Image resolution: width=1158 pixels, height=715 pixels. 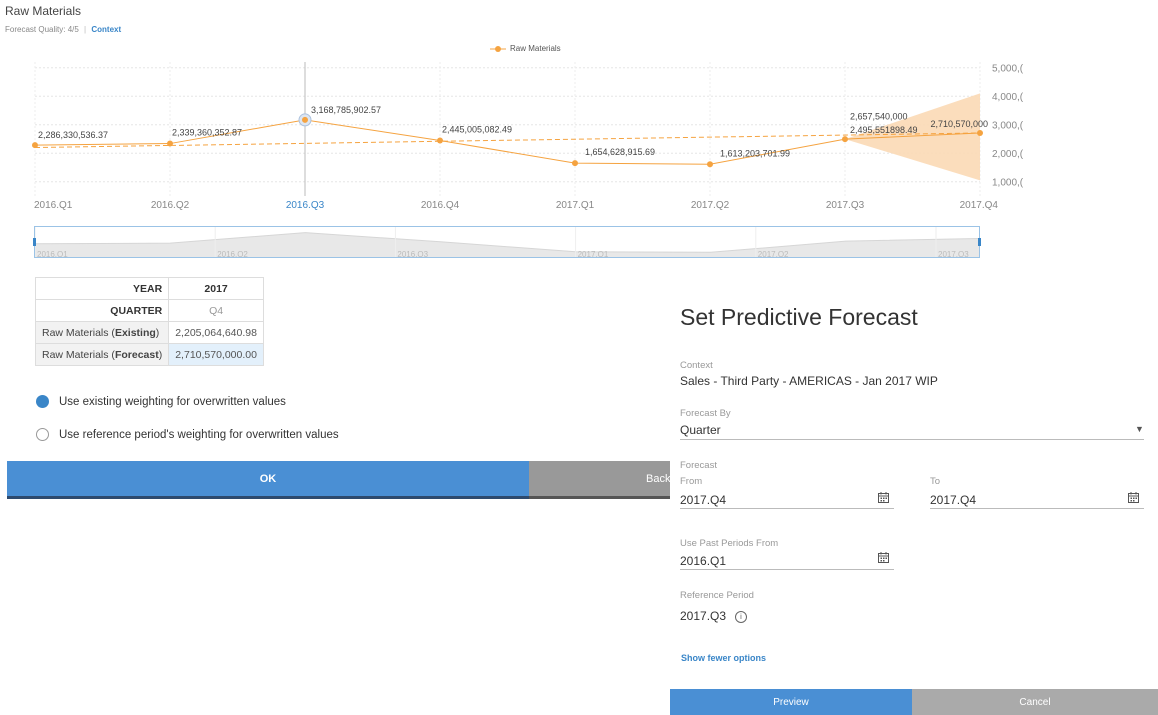 I want to click on navigator-label: 2017.Q2, so click(x=773, y=254).